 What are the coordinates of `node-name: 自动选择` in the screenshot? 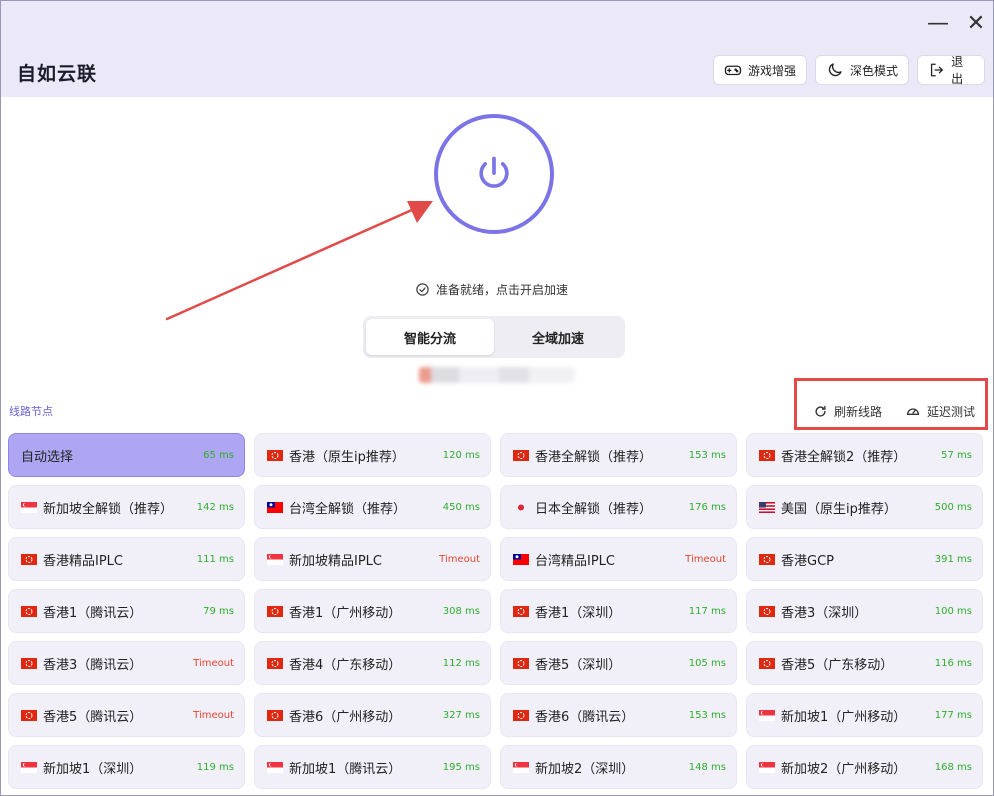 It's located at (47, 457).